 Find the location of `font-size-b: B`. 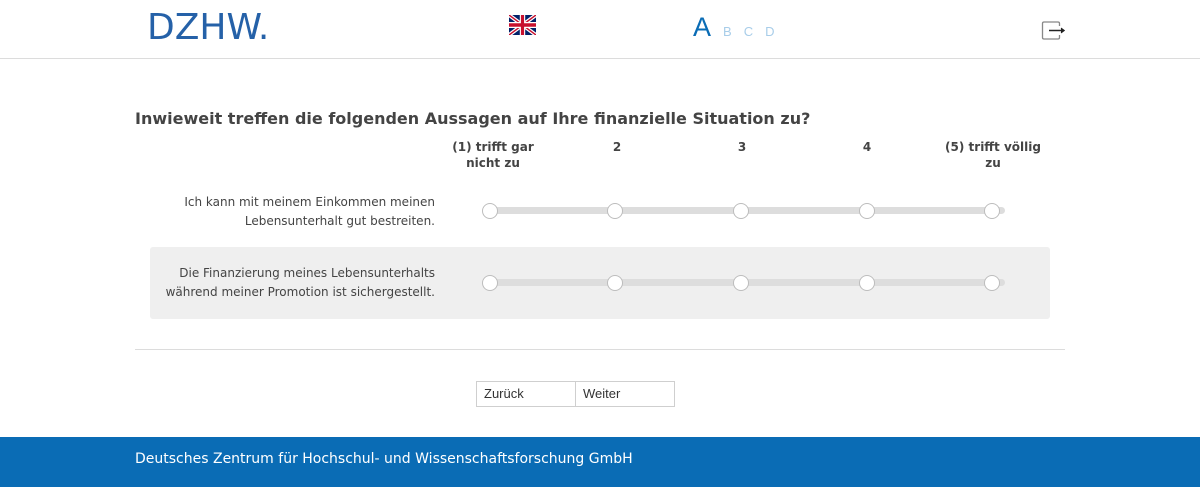

font-size-b: B is located at coordinates (727, 32).